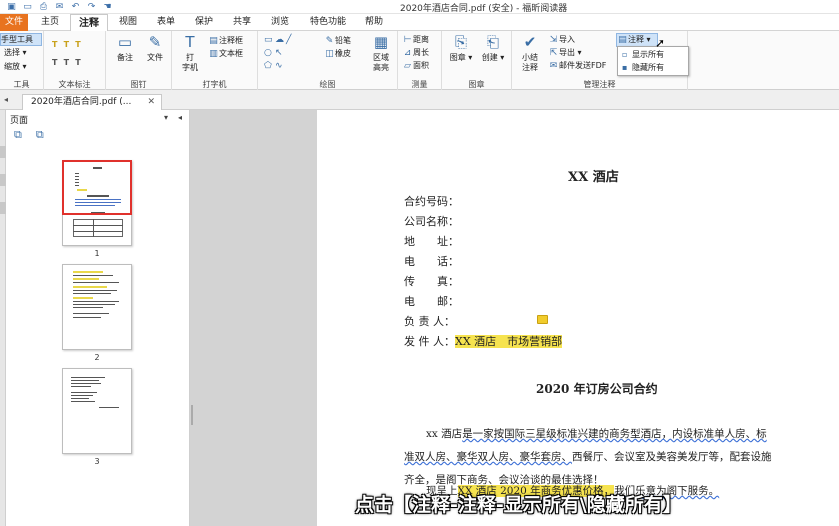 The image size is (839, 526). Describe the element at coordinates (530, 53) in the screenshot. I see `summarize-comments-button: ✔ 小结 注释` at that location.